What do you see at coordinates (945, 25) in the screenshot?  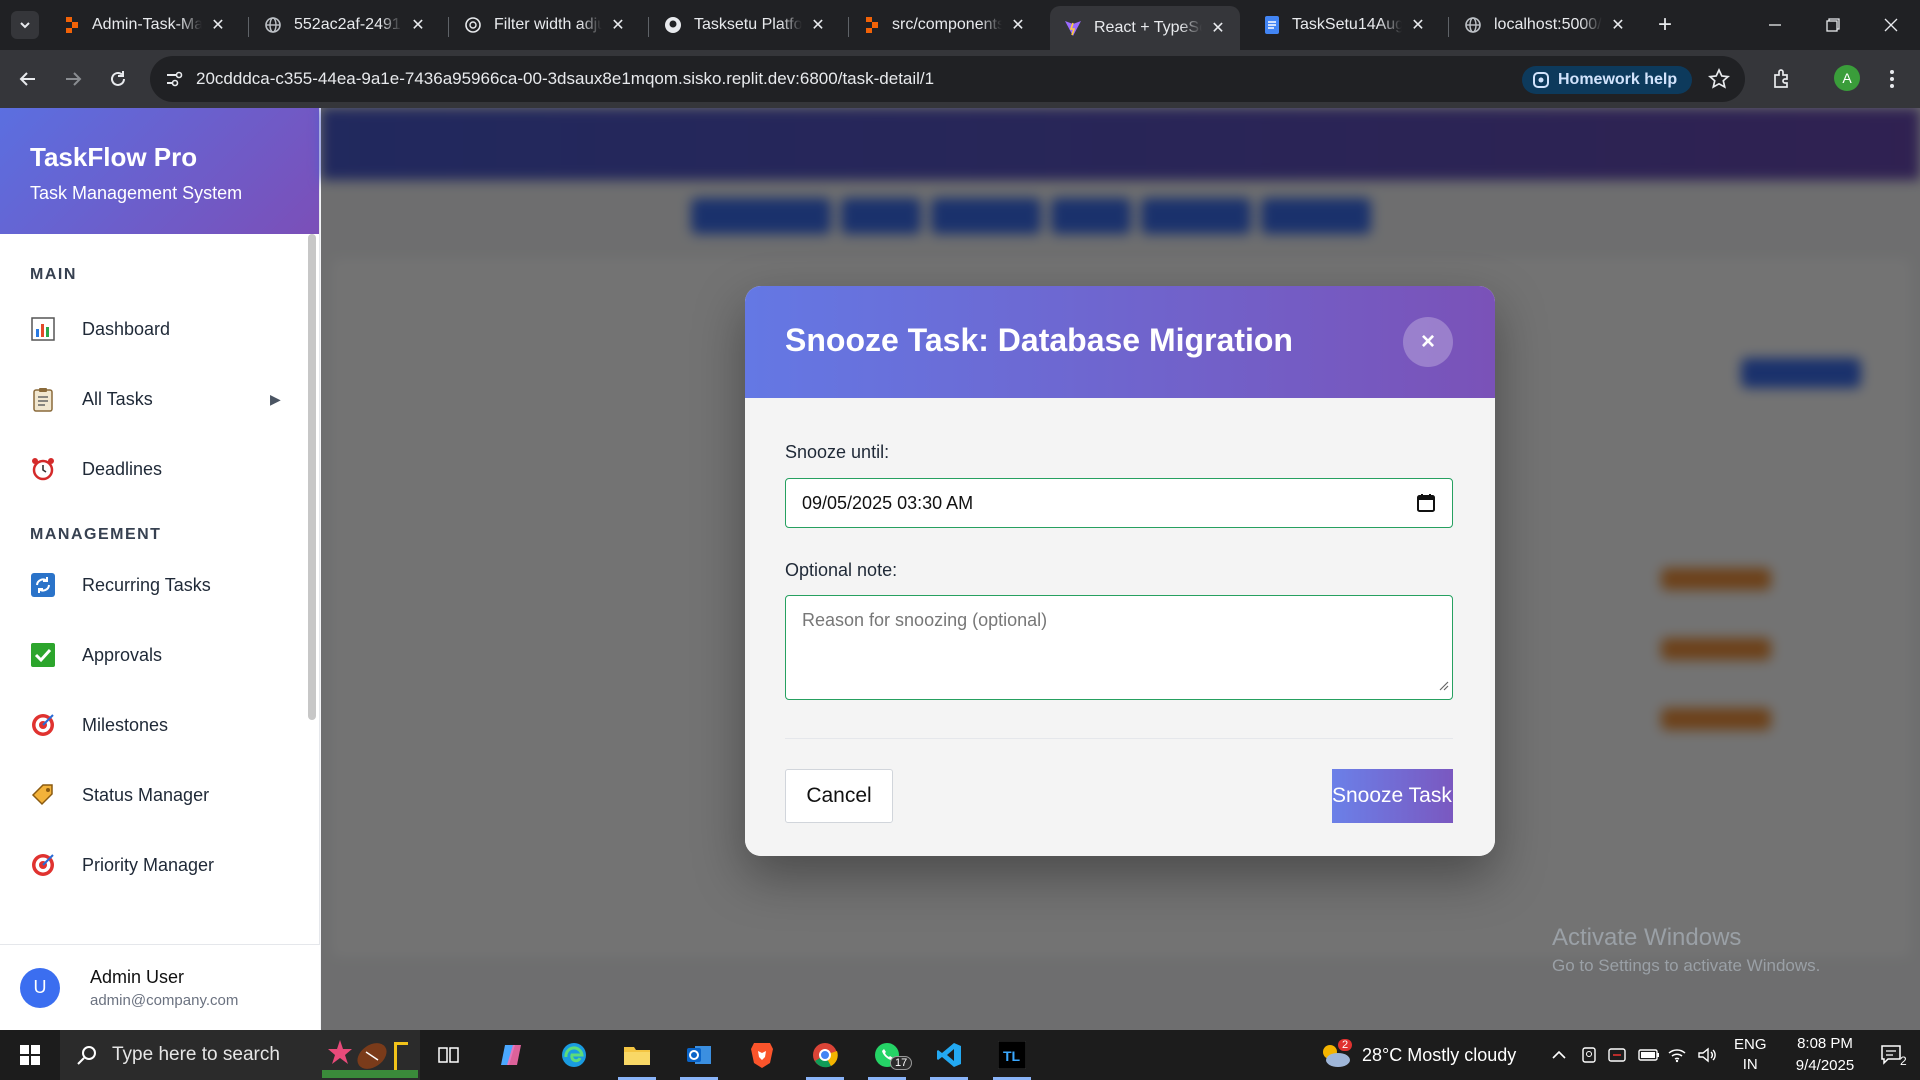 I see `browser-tab: src/components/ ✕` at bounding box center [945, 25].